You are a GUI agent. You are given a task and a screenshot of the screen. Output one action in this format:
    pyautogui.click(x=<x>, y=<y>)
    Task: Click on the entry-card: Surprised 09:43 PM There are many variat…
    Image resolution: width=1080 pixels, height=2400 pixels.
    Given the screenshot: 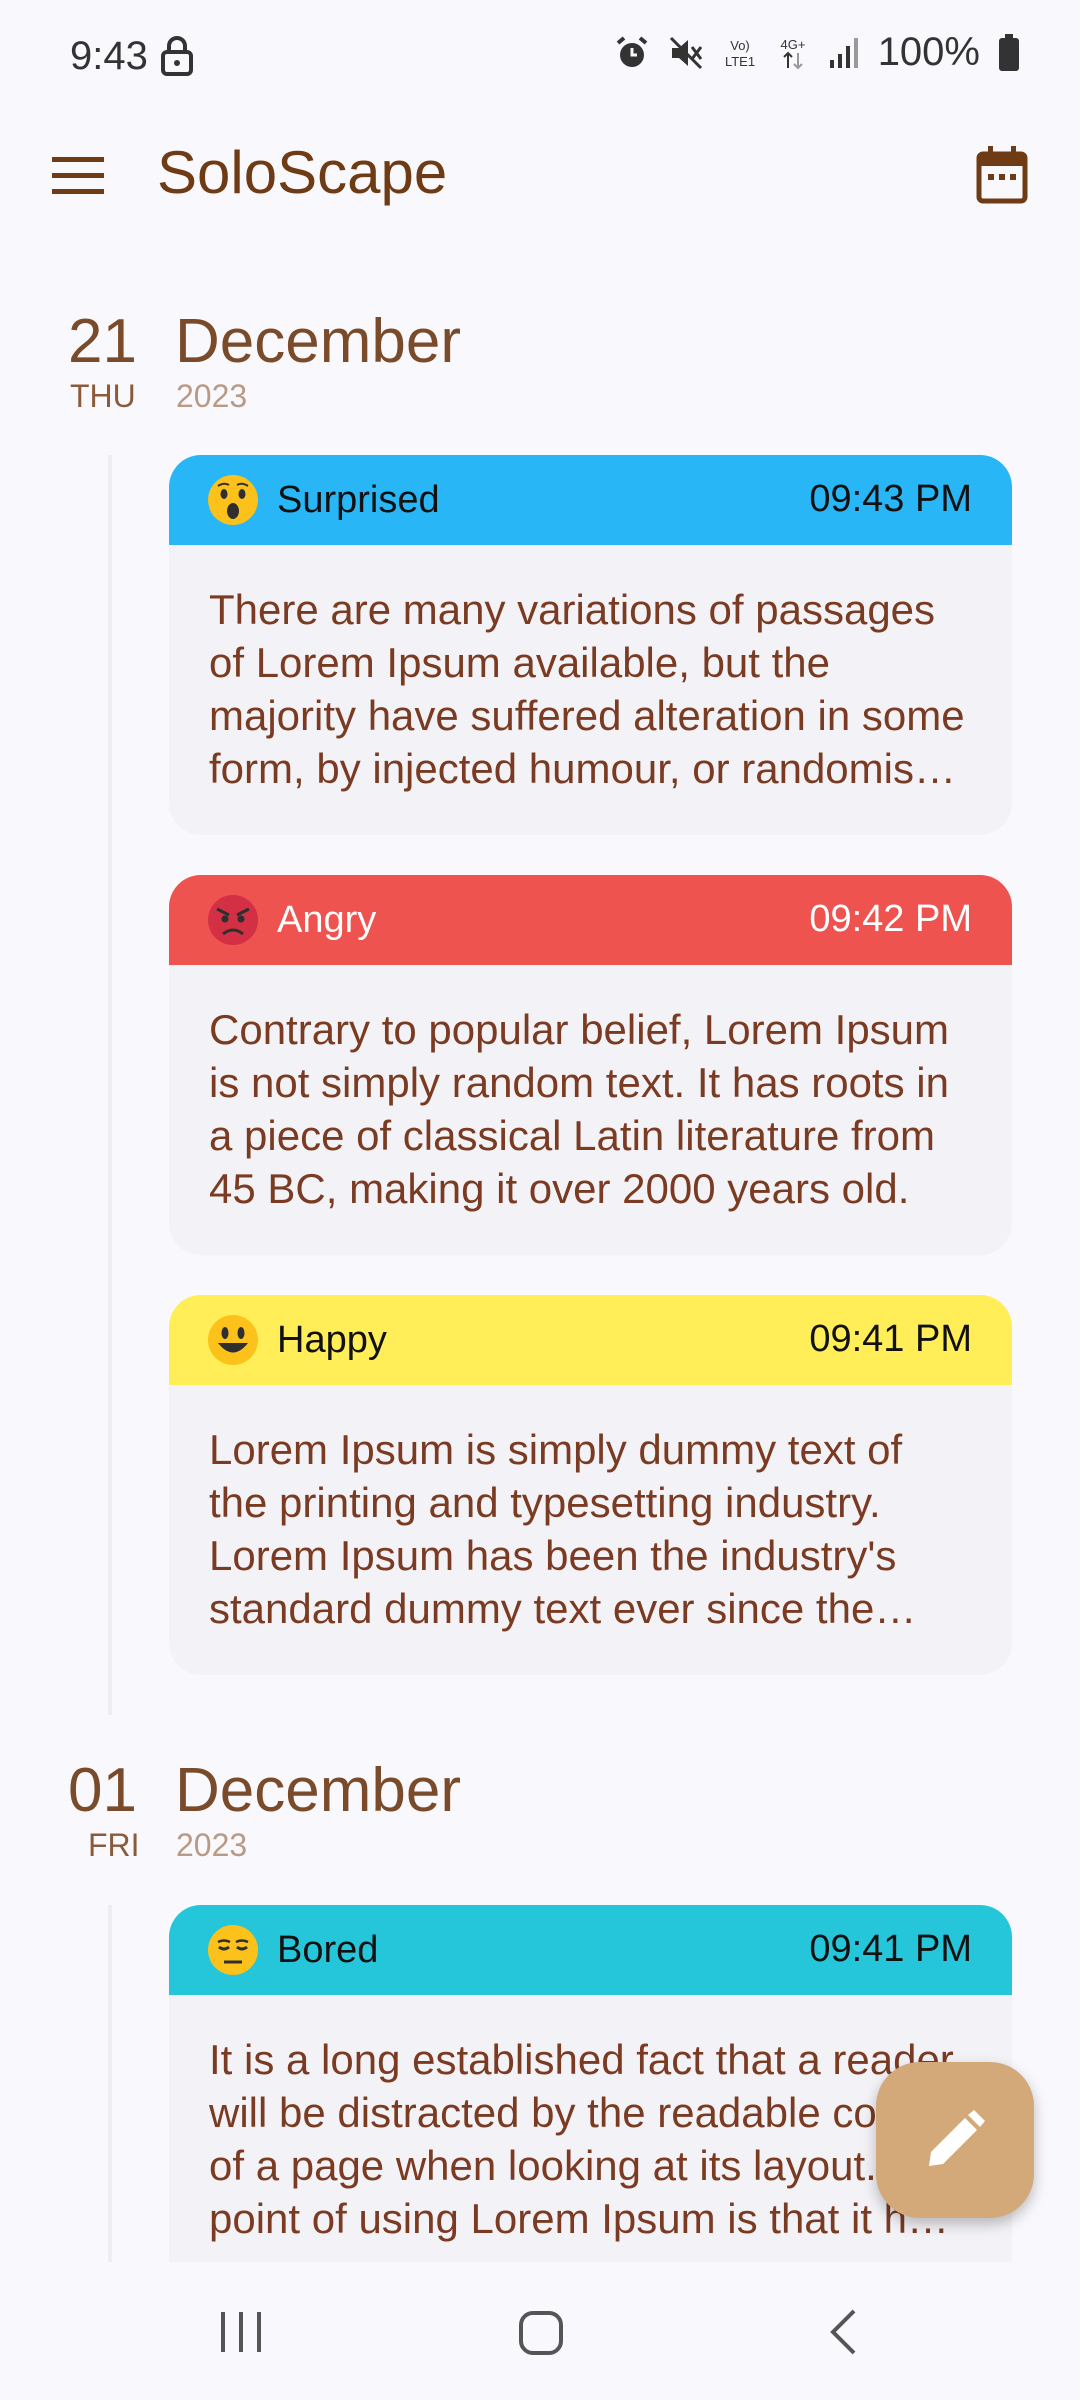 What is the action you would take?
    pyautogui.click(x=590, y=645)
    